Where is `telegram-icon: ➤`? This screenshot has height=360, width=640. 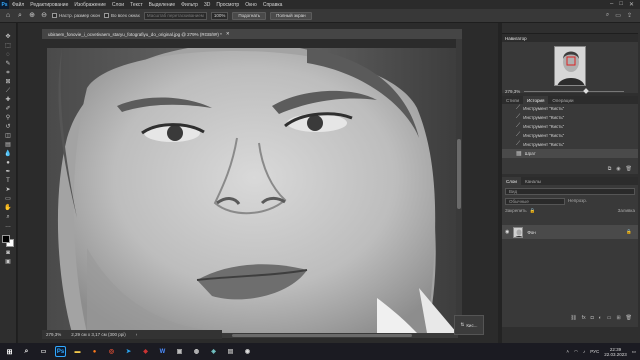
telegram-icon: ➤ is located at coordinates (128, 351).